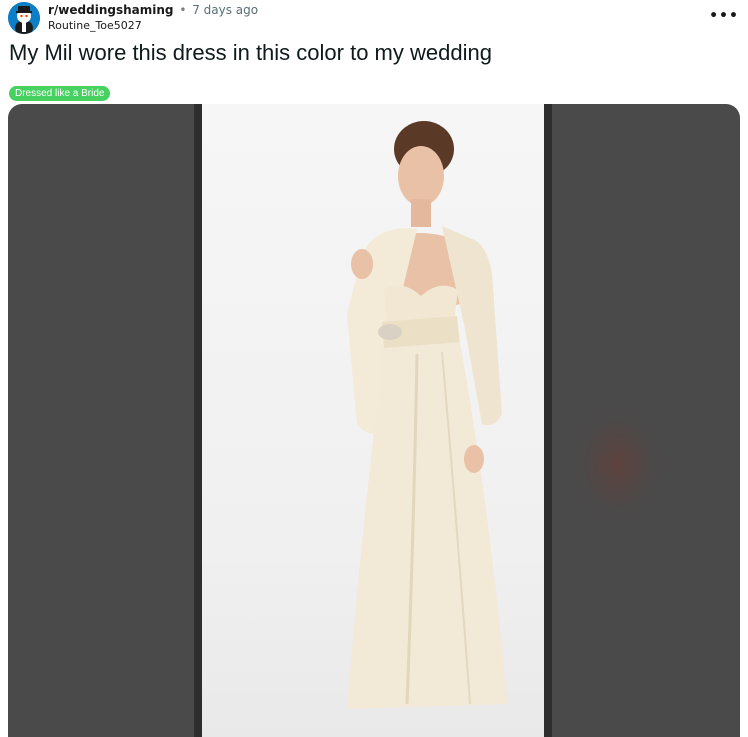  I want to click on more-options-button: •••, so click(724, 16).